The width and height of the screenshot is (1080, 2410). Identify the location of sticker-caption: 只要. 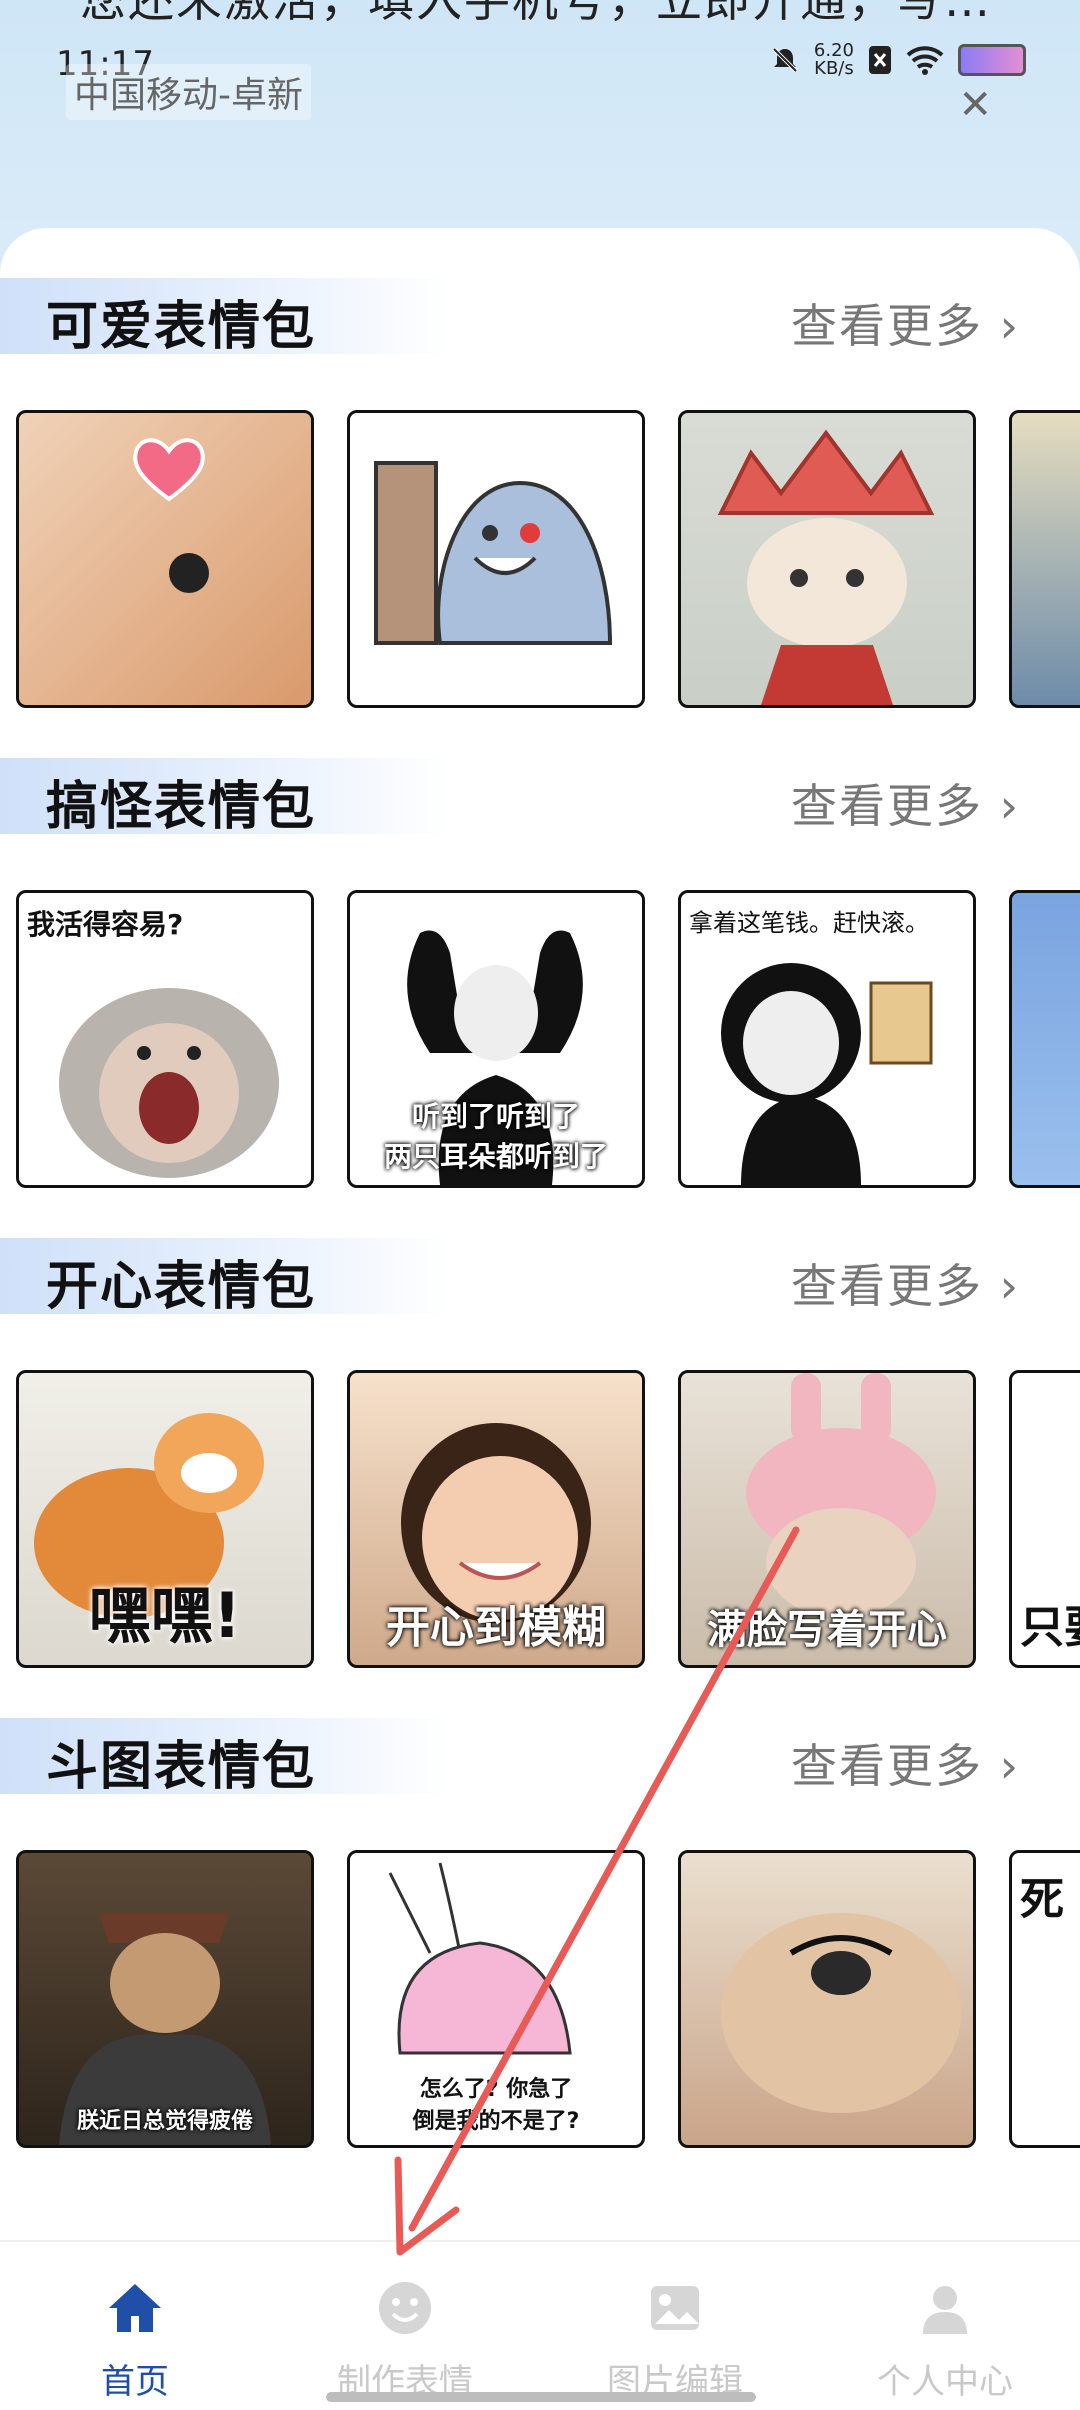
(1050, 1627).